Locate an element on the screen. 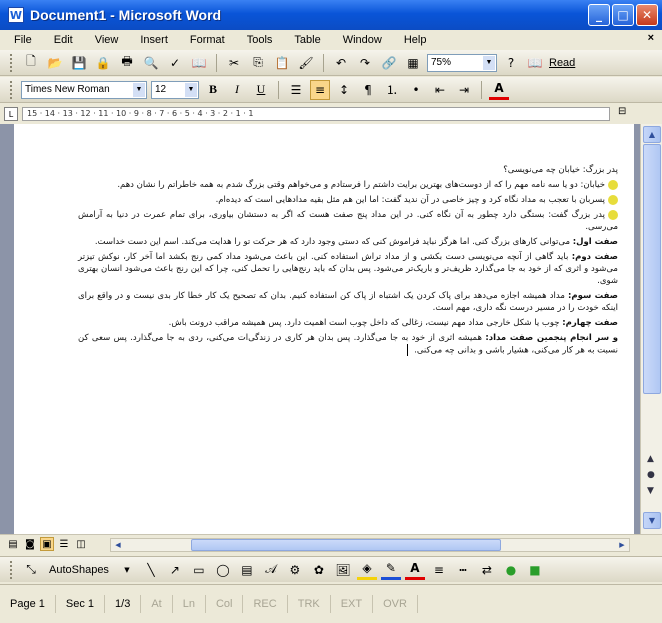 This screenshot has height=623, width=662. 3d-style-icon: ■ is located at coordinates (535, 570).